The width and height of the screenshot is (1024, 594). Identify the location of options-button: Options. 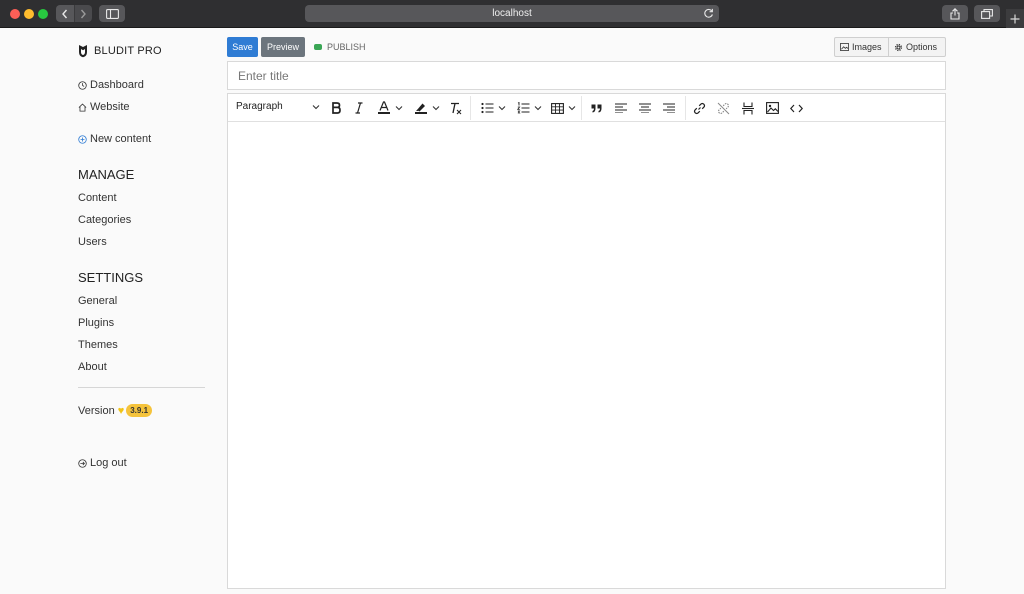
(917, 47).